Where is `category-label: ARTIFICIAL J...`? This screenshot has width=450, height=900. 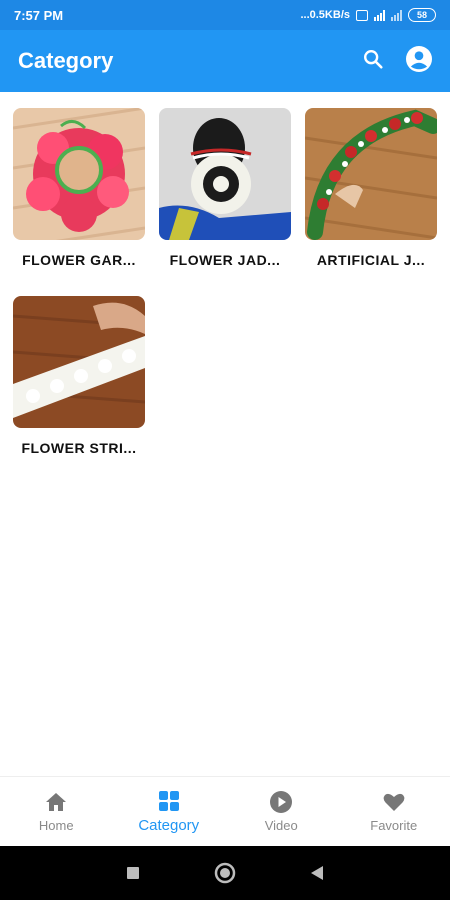
category-label: ARTIFICIAL J... is located at coordinates (371, 260).